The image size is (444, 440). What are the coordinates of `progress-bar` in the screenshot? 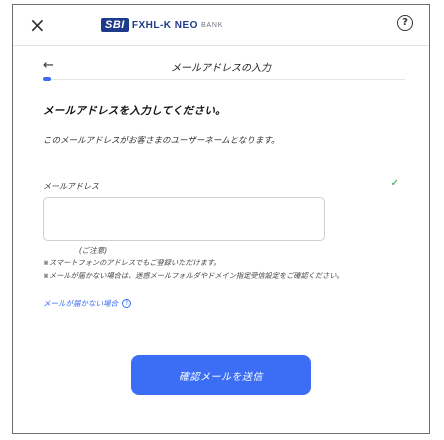 It's located at (224, 79).